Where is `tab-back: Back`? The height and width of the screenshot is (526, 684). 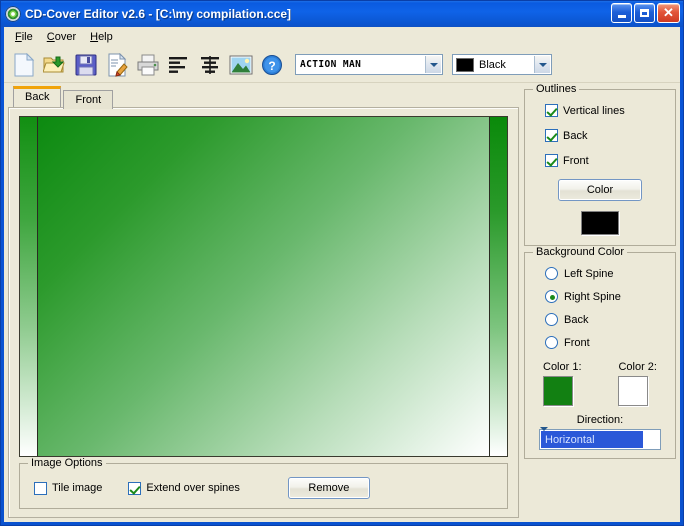 tab-back: Back is located at coordinates (37, 96).